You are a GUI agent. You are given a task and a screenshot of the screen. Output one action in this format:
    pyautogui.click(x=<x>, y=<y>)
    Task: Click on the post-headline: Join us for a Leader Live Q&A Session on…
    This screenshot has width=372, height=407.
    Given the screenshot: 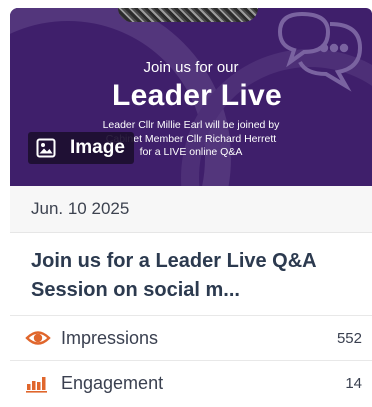 What is the action you would take?
    pyautogui.click(x=196, y=276)
    